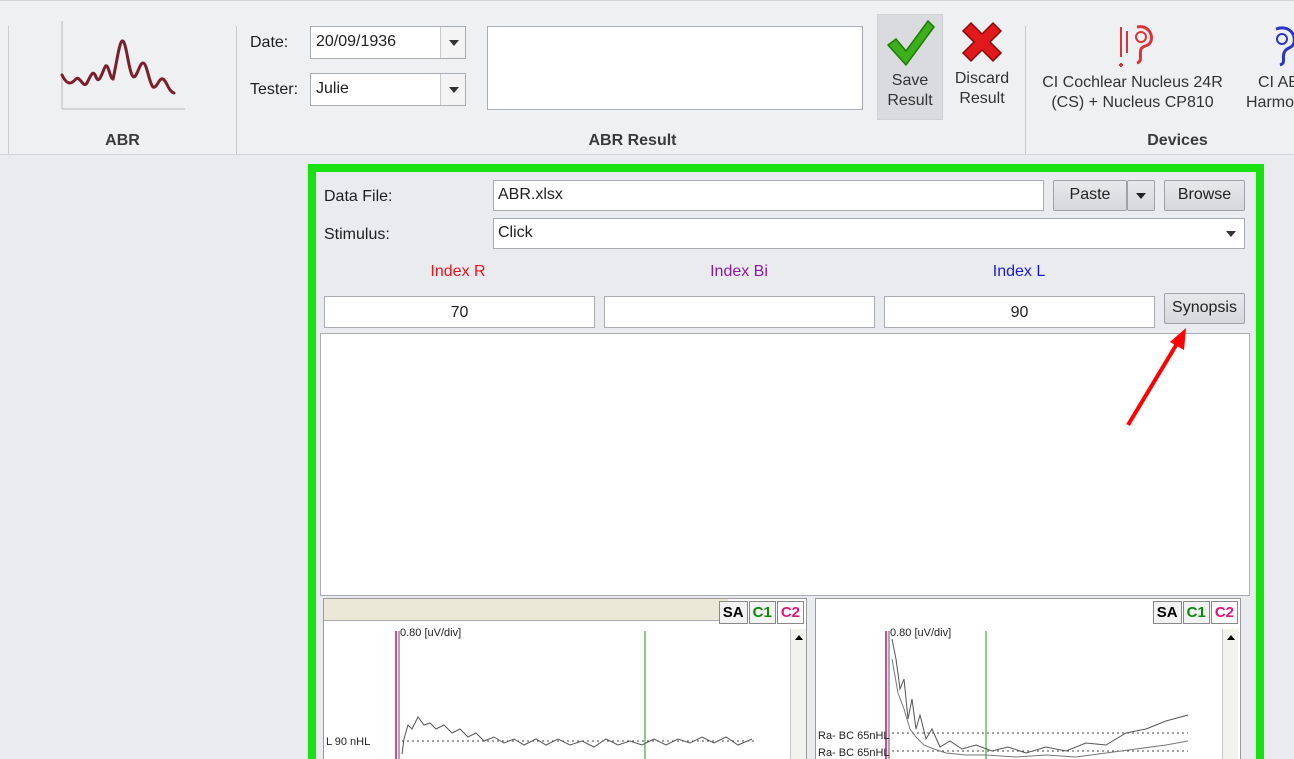 This screenshot has height=759, width=1294. Describe the element at coordinates (675, 68) in the screenshot. I see `result-notes-textarea` at that location.